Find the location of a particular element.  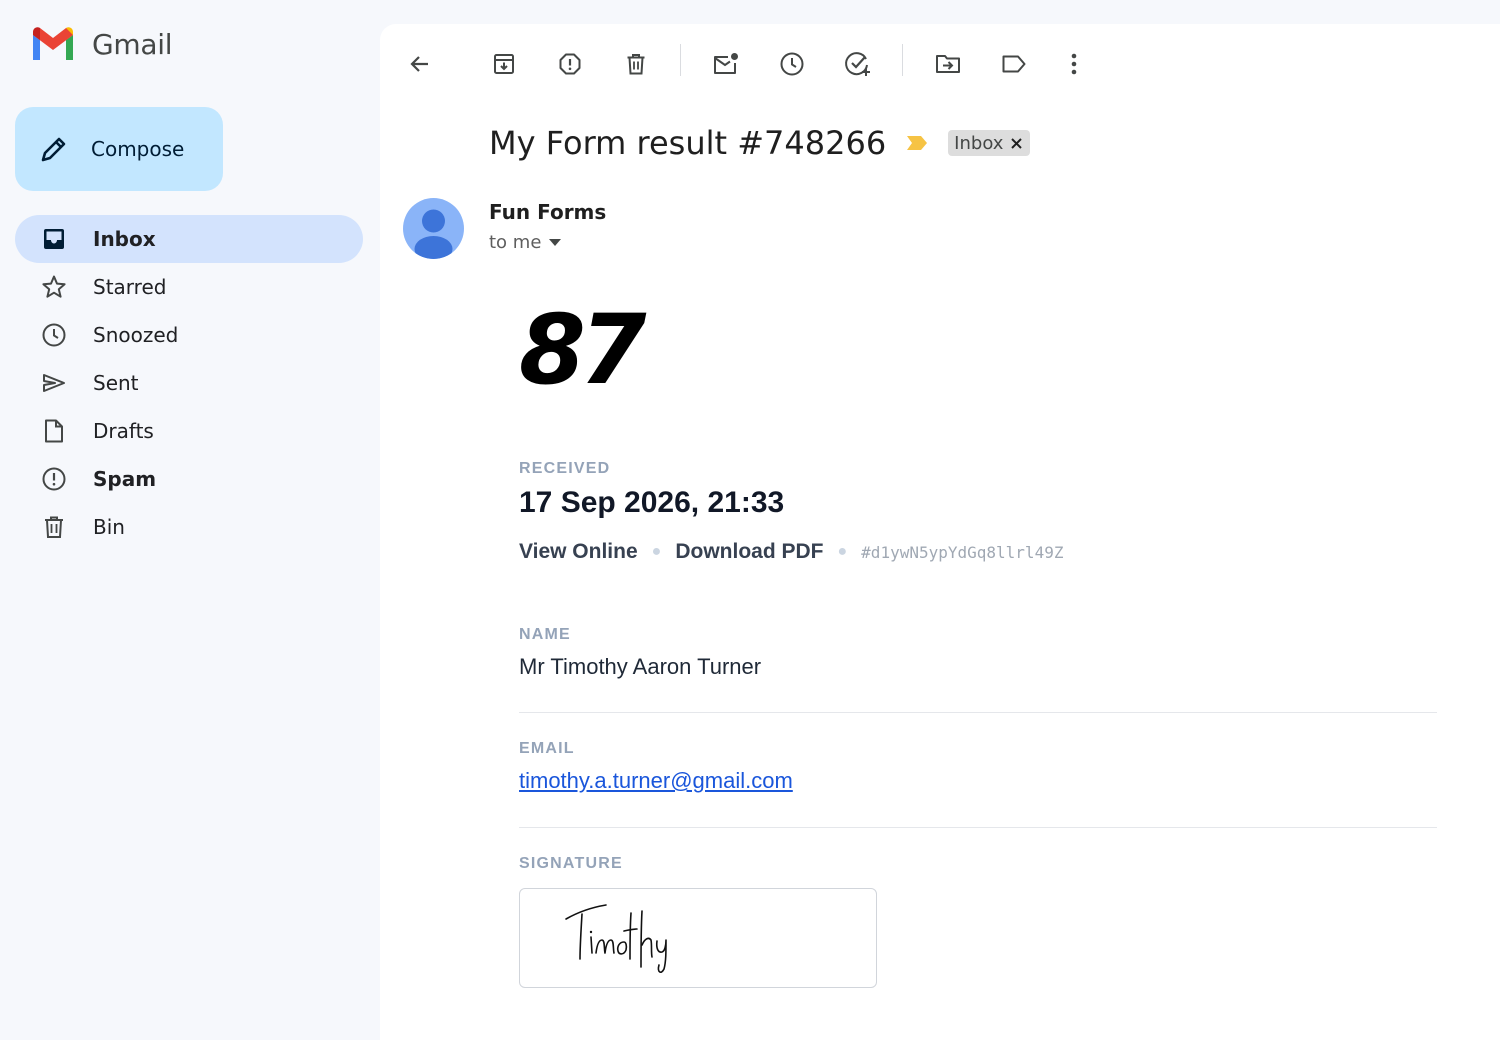

email-value-link: timothy.a.turner@gmail.com is located at coordinates (656, 781).